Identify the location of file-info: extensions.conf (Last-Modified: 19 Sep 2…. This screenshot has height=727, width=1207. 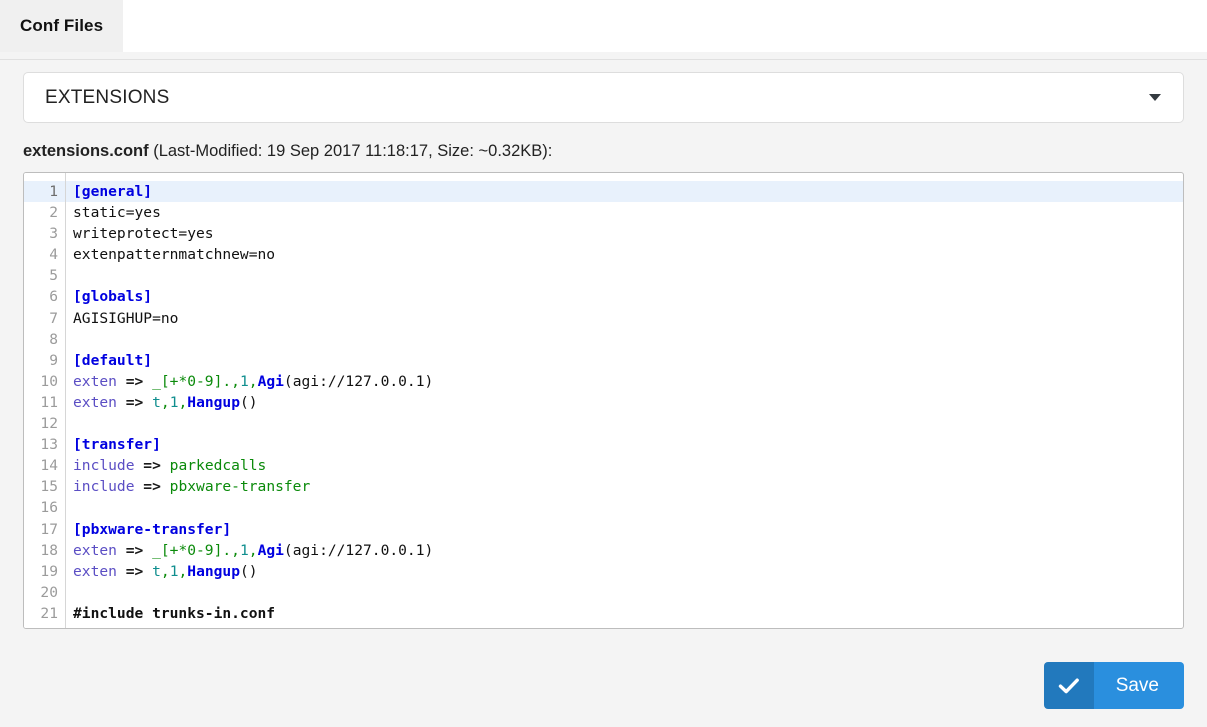
(603, 151).